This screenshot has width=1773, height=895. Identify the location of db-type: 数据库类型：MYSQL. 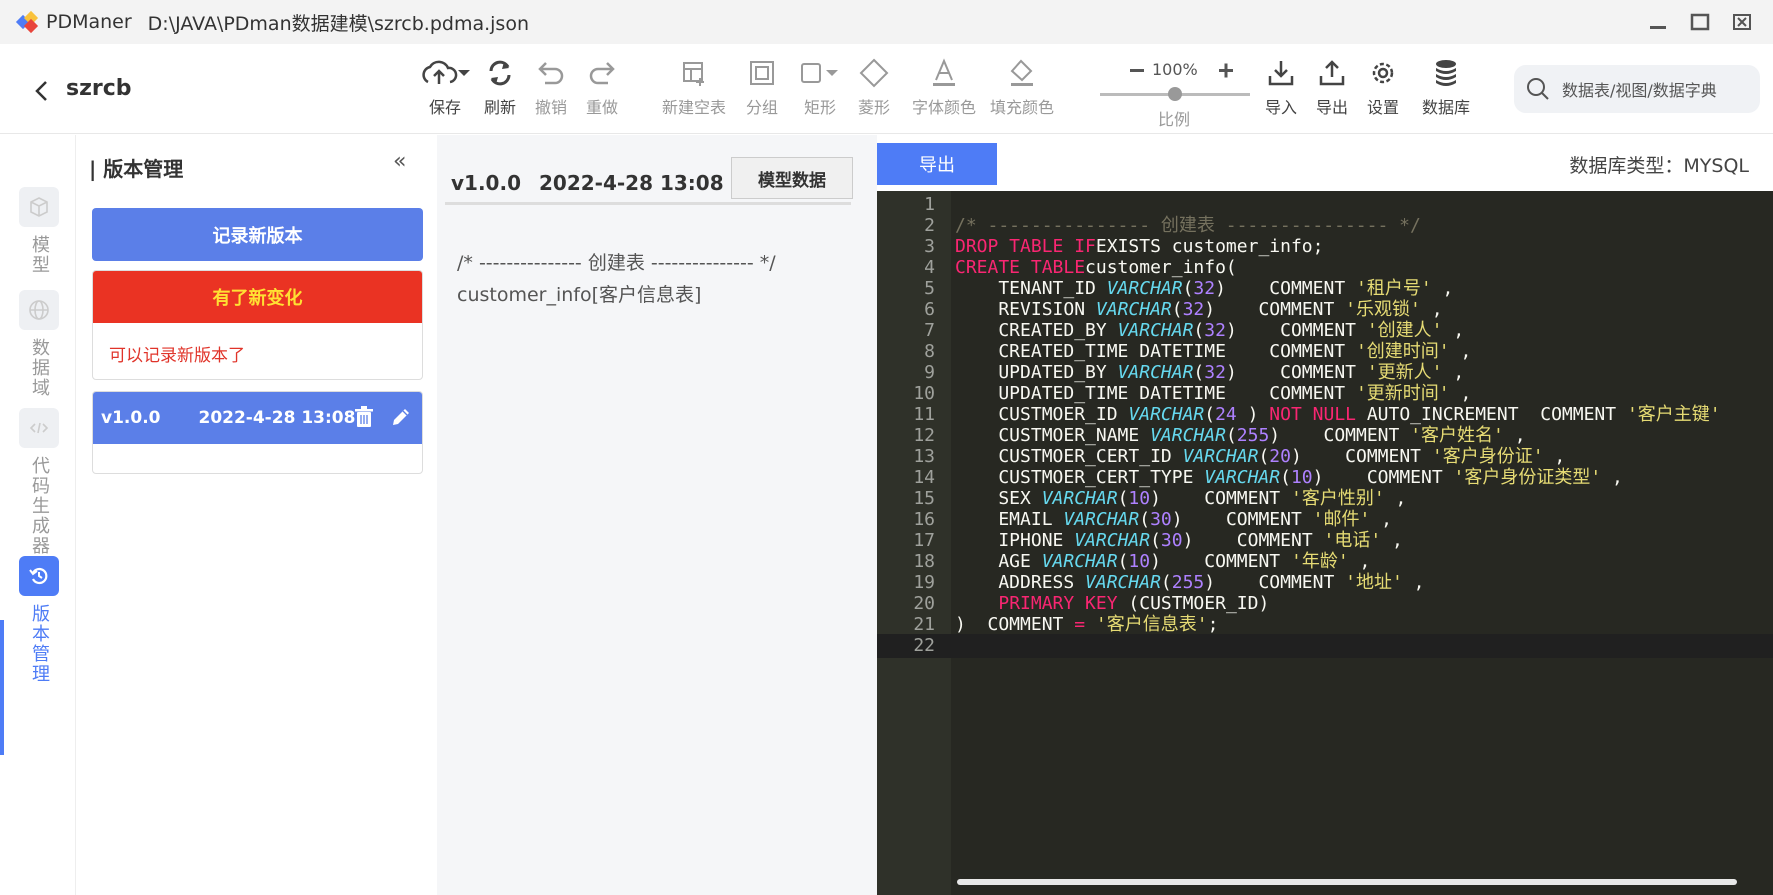
(1659, 166).